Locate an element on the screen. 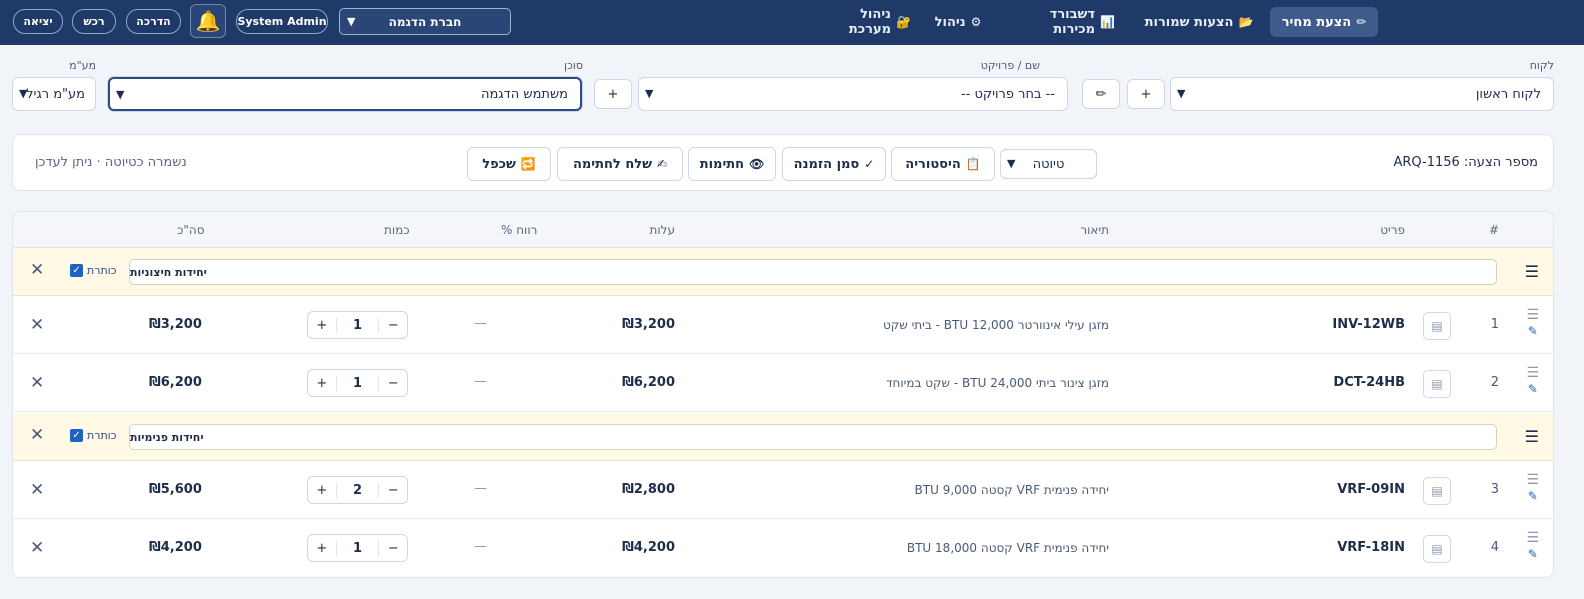 The image size is (1584, 599). agent-label: סוכן is located at coordinates (573, 65).